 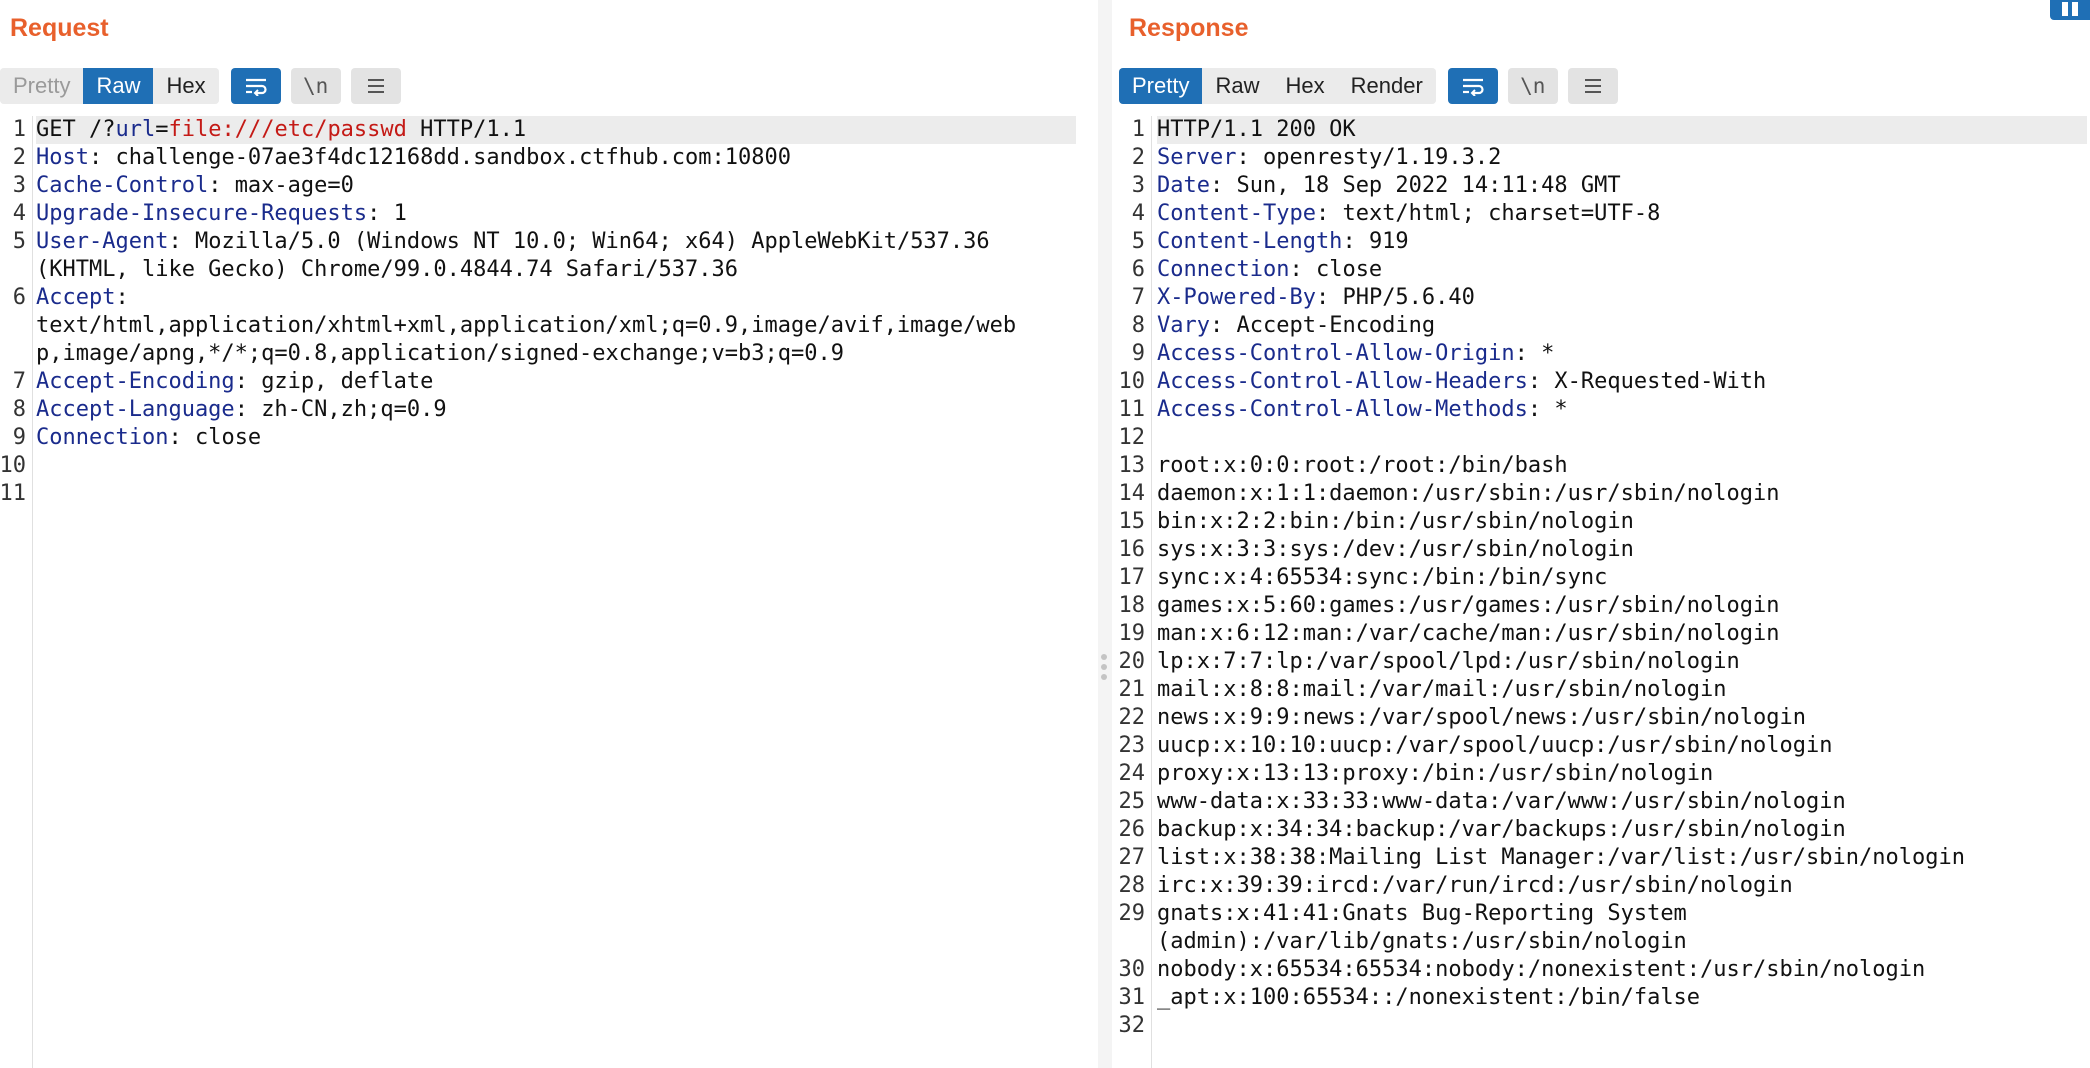 I want to click on header-line: Vary: Accept-Encoding, so click(x=1296, y=325).